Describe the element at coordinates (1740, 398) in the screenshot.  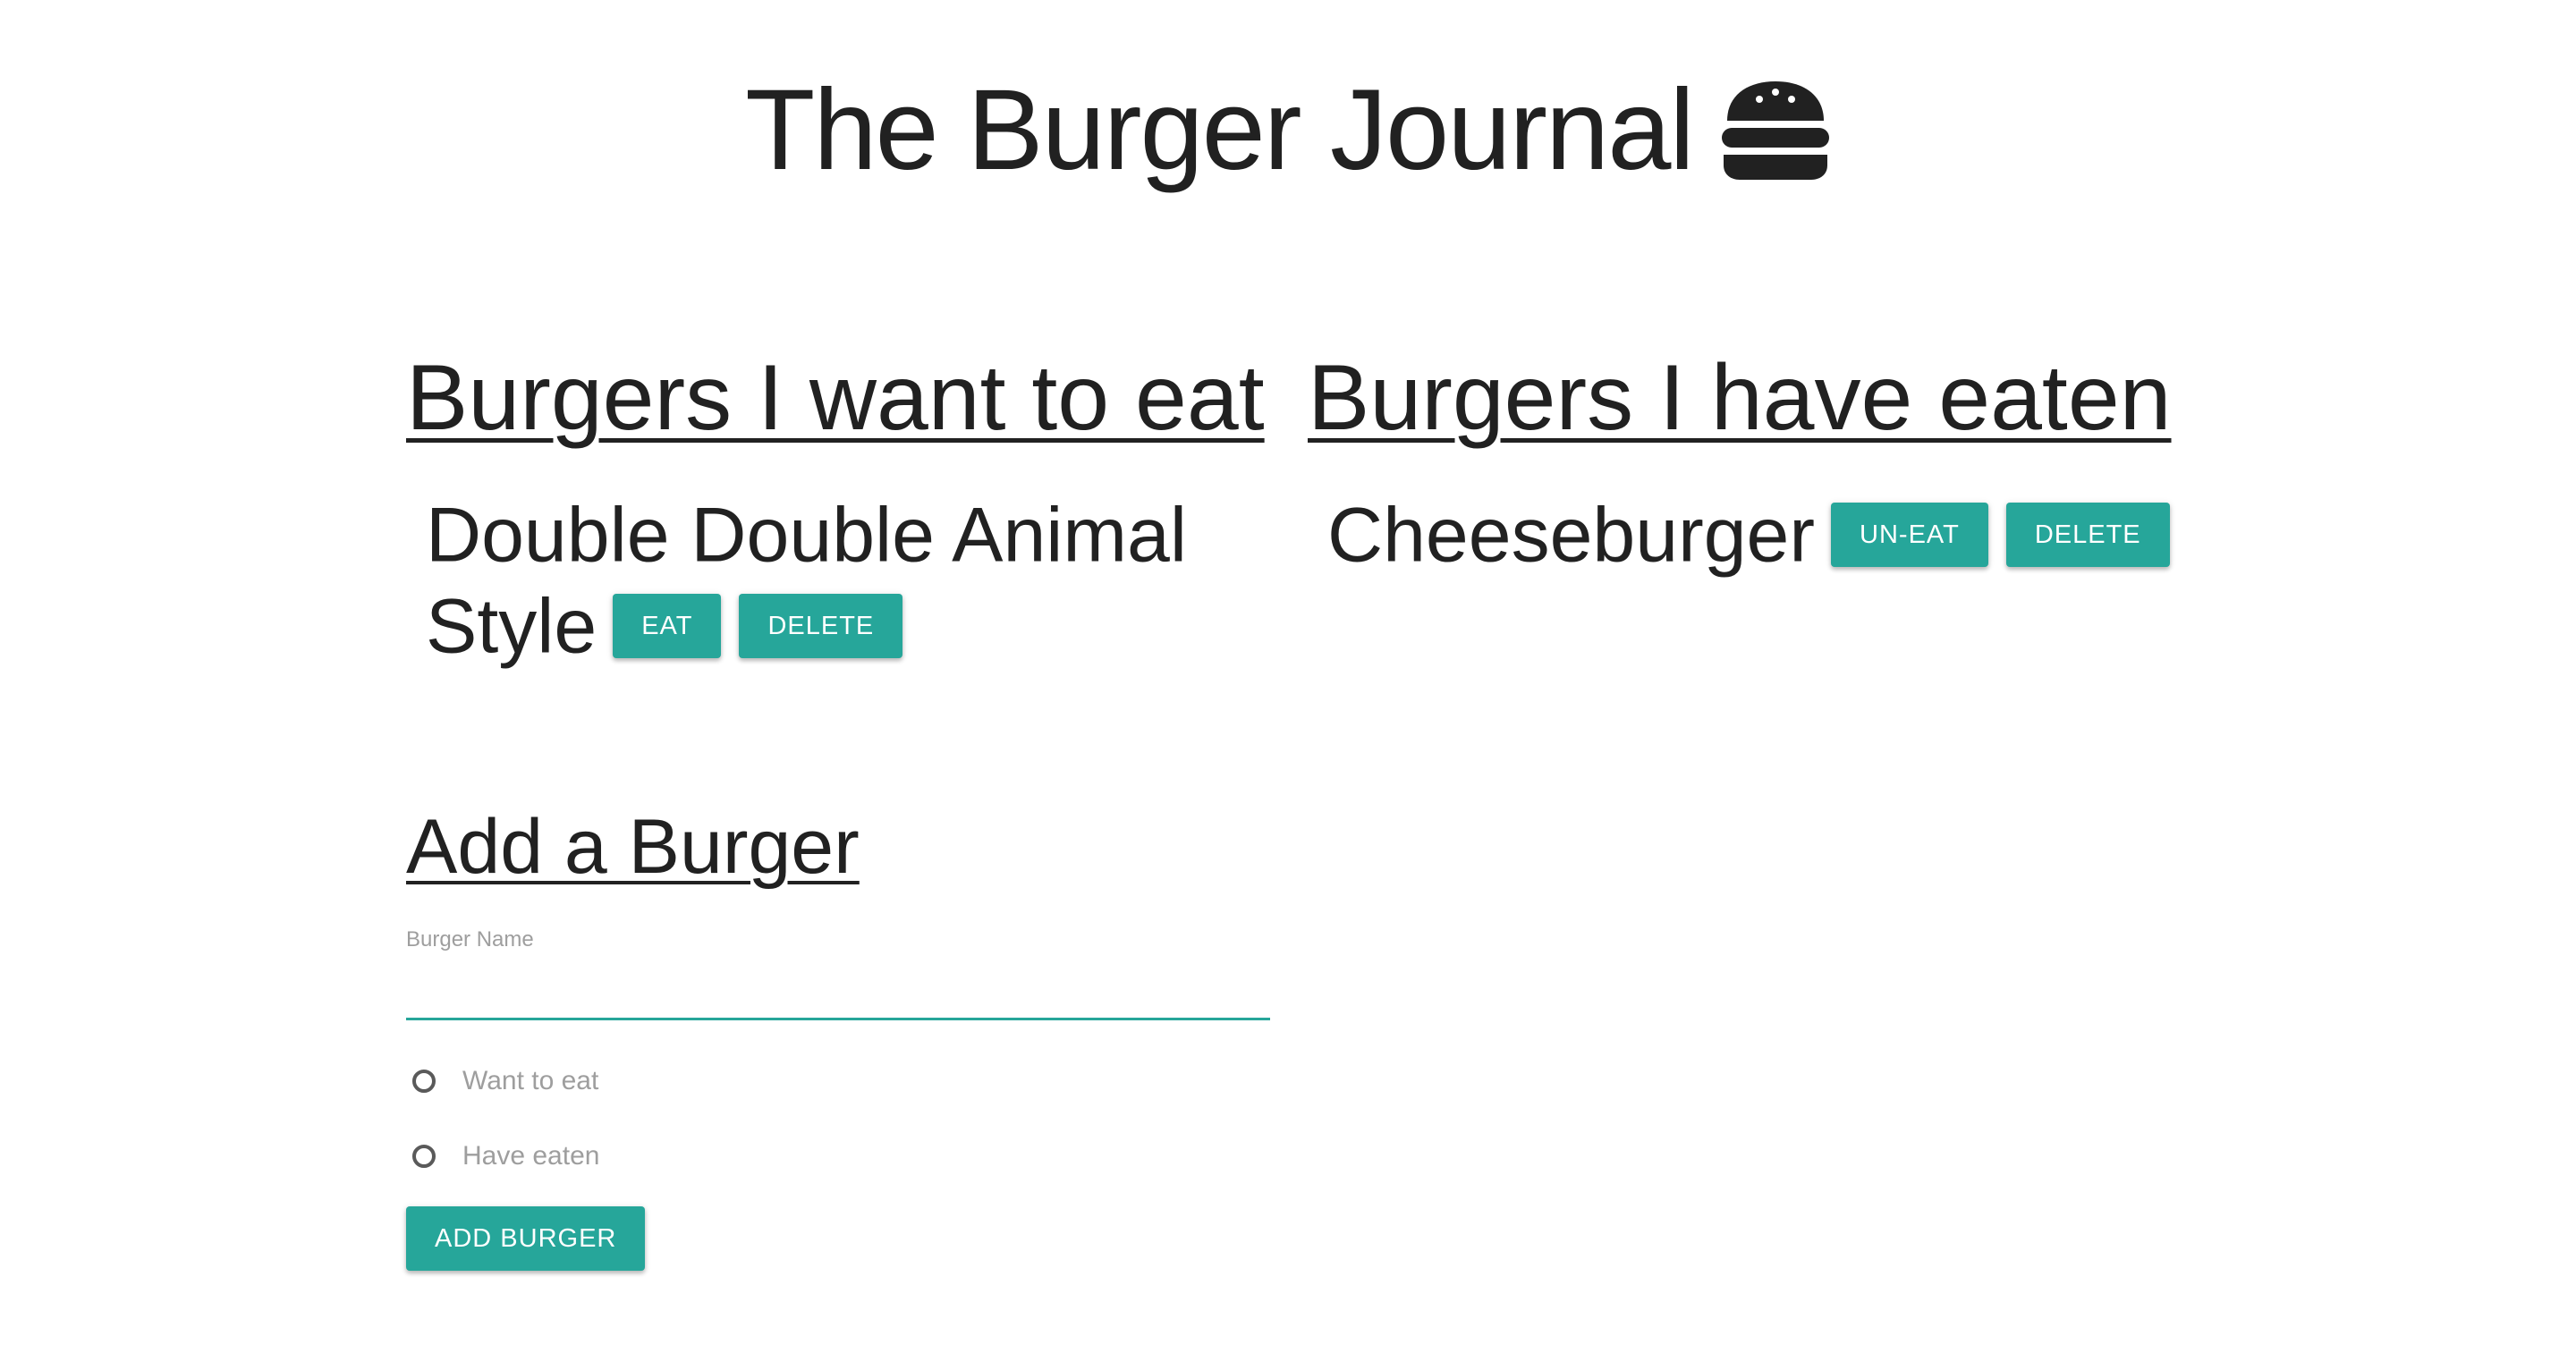
I see `have-eaten-heading: Burgers I have eaten` at that location.